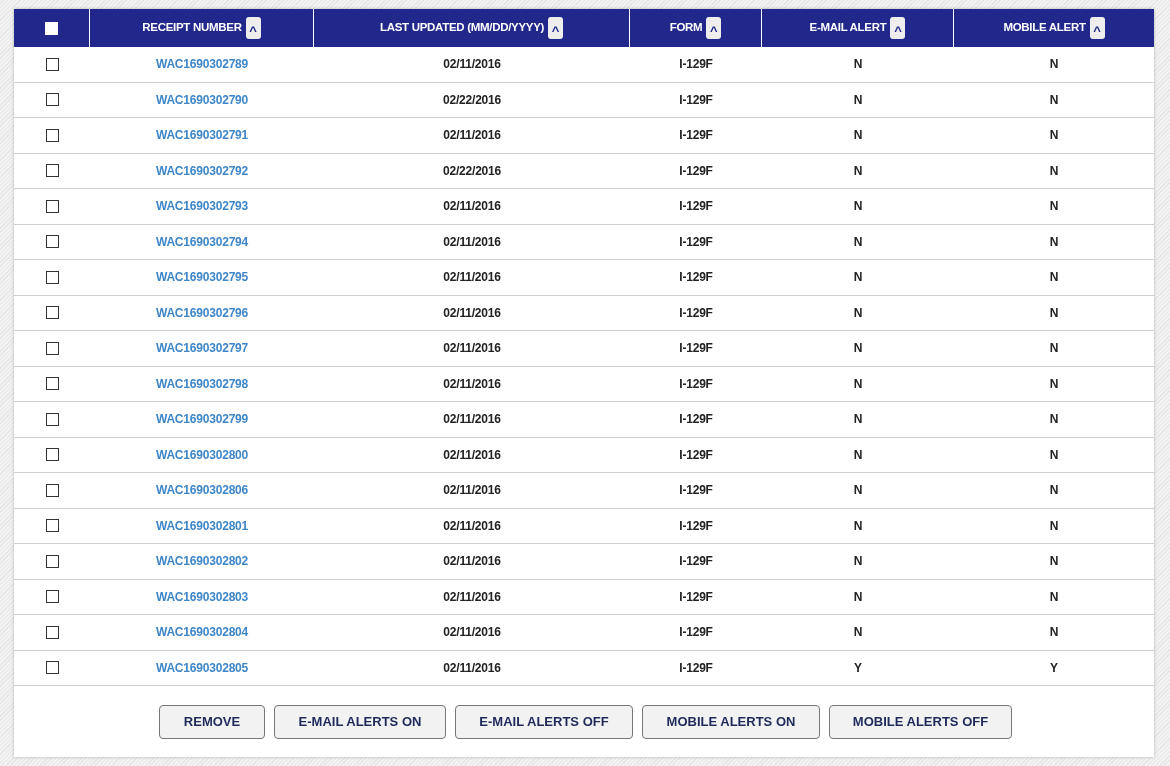 Image resolution: width=1170 pixels, height=766 pixels. Describe the element at coordinates (686, 28) in the screenshot. I see `column-header: FORM` at that location.